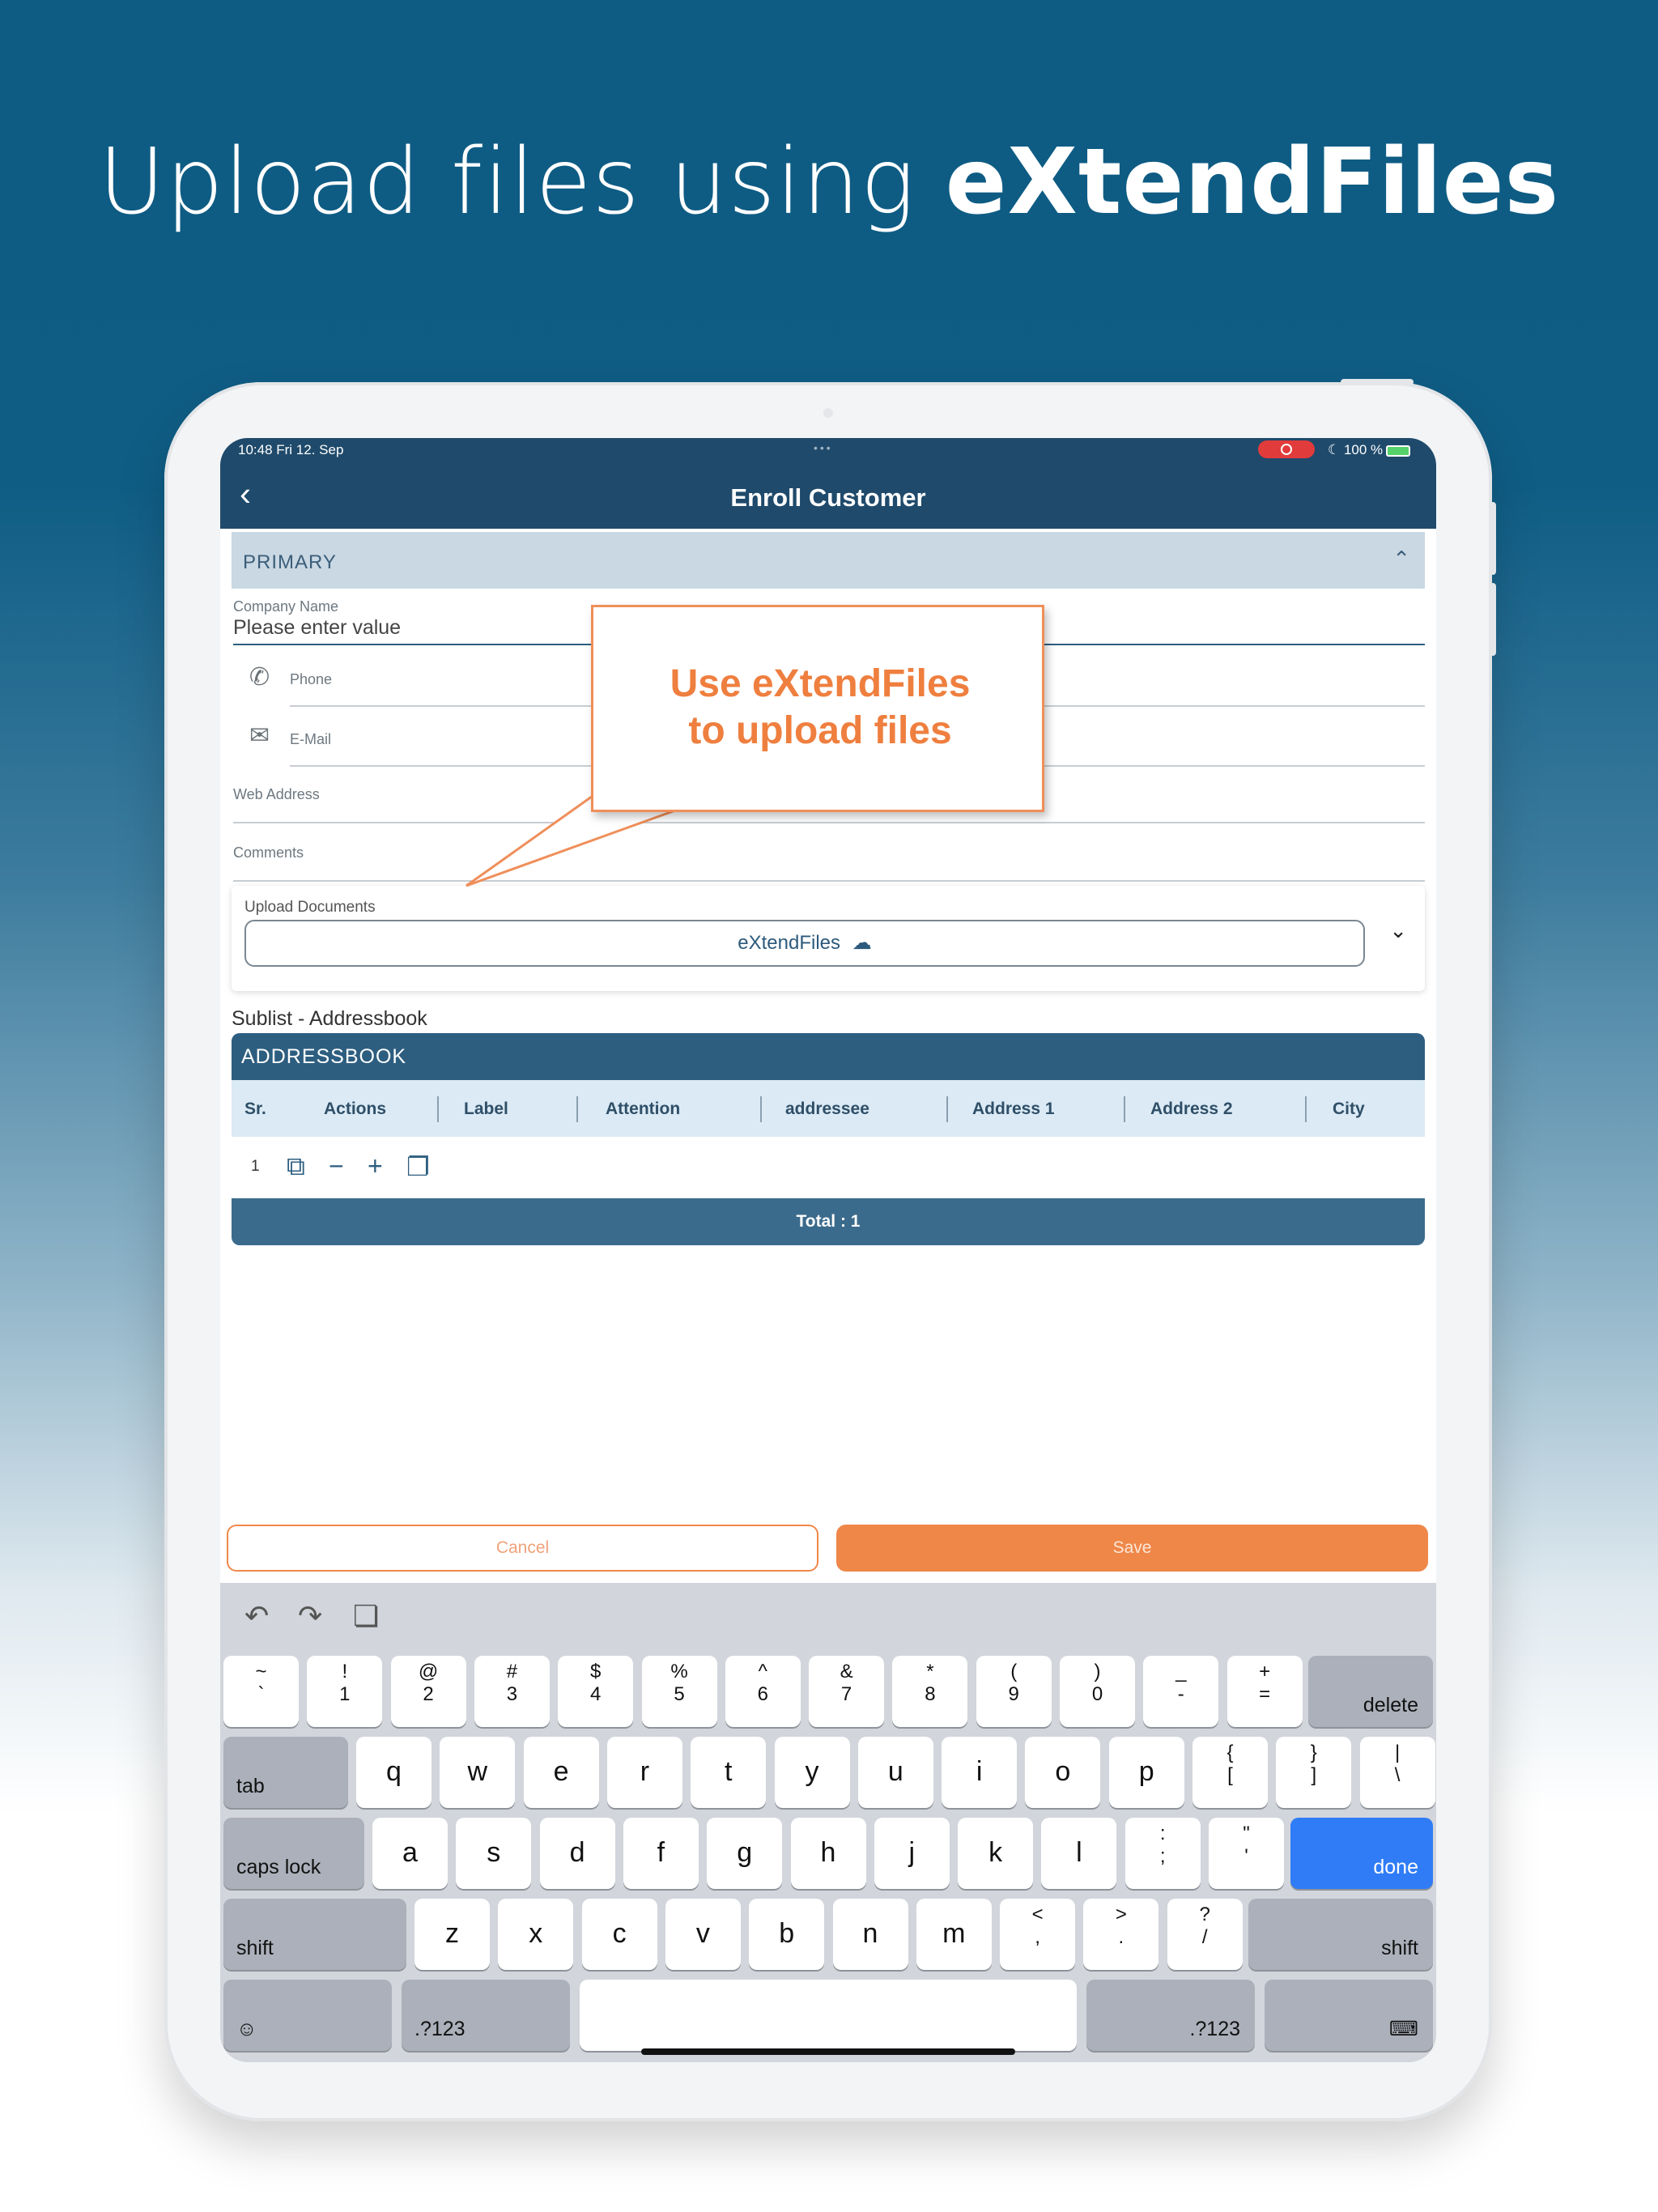 This screenshot has height=2212, width=1658. Describe the element at coordinates (847, 1692) in the screenshot. I see `key-row1-7: & 7` at that location.